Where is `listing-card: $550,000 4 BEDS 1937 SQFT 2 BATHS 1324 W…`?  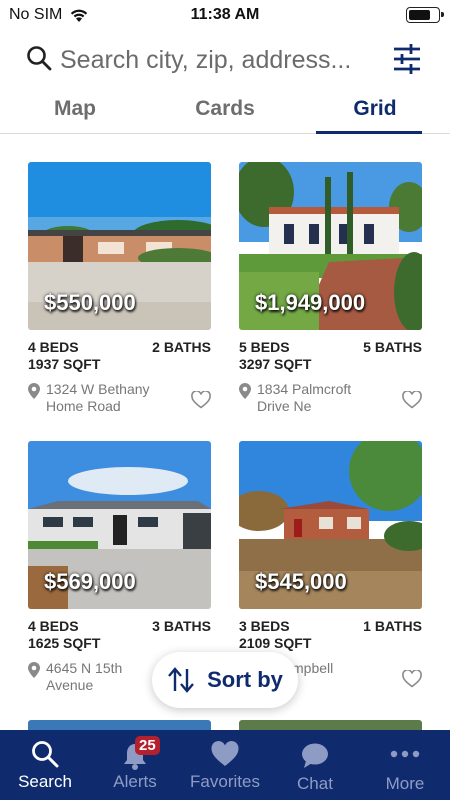 listing-card: $550,000 4 BEDS 1937 SQFT 2 BATHS 1324 W… is located at coordinates (119, 288).